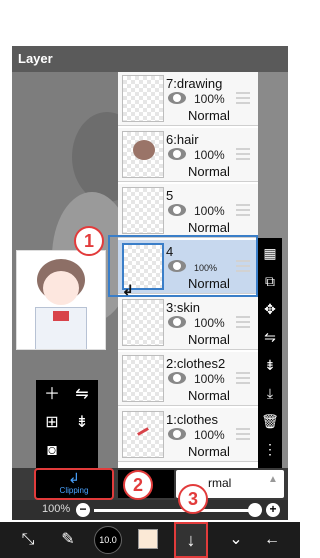 The height and width of the screenshot is (558, 320). I want to click on flip-icon: ⇋, so click(270, 337).